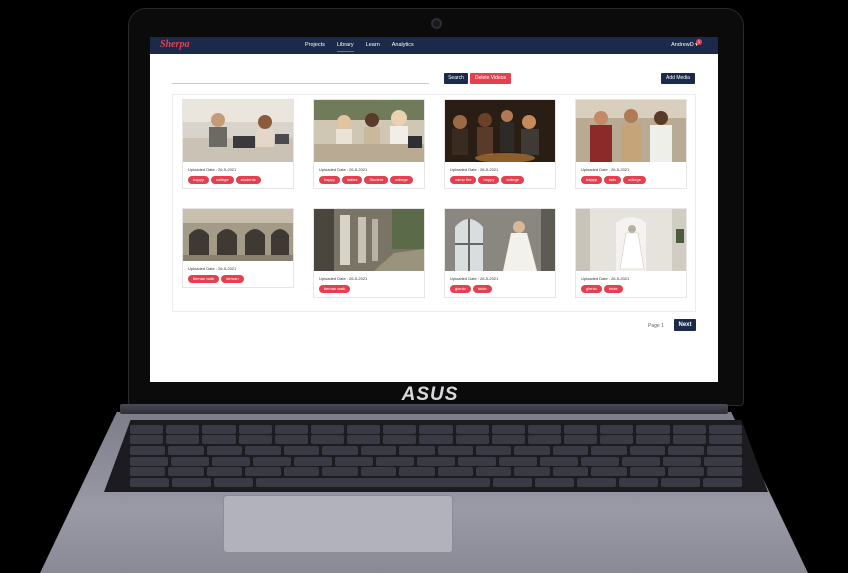 The image size is (848, 573). Describe the element at coordinates (369, 289) in the screenshot. I see `tag-list: tiernan walk` at that location.